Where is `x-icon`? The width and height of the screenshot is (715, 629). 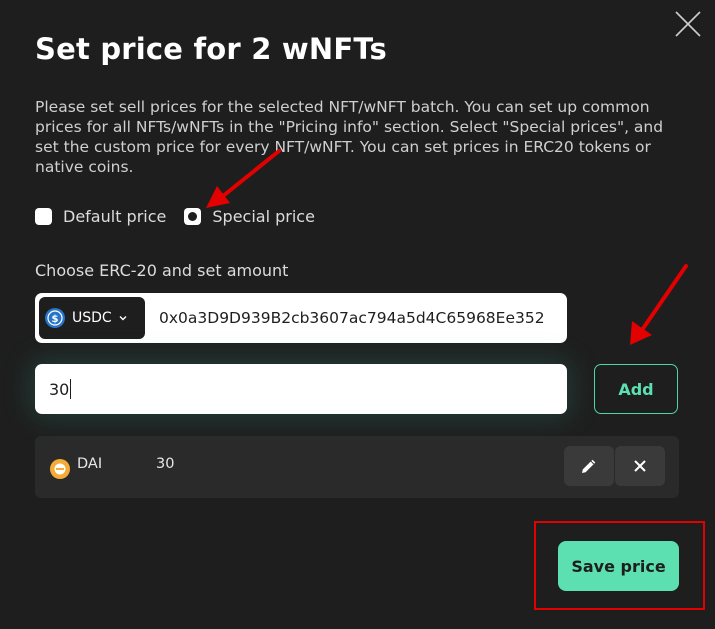
x-icon is located at coordinates (640, 466).